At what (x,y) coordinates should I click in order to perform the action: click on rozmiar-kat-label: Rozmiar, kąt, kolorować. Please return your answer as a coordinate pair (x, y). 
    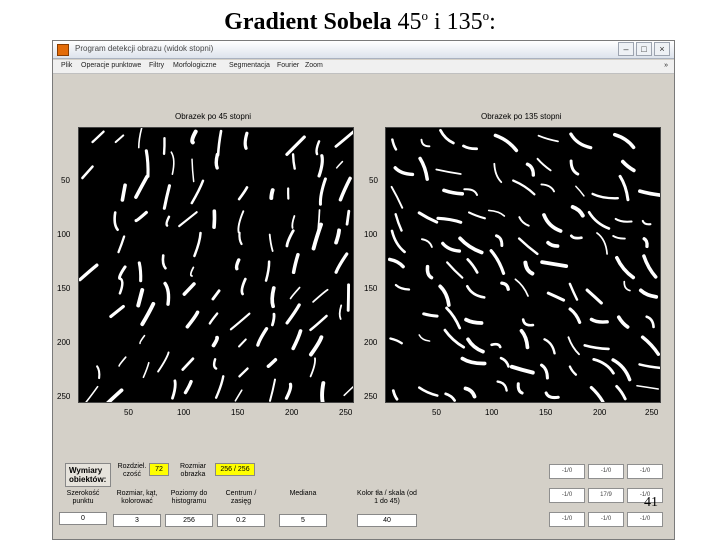
    Looking at the image, I should click on (137, 499).